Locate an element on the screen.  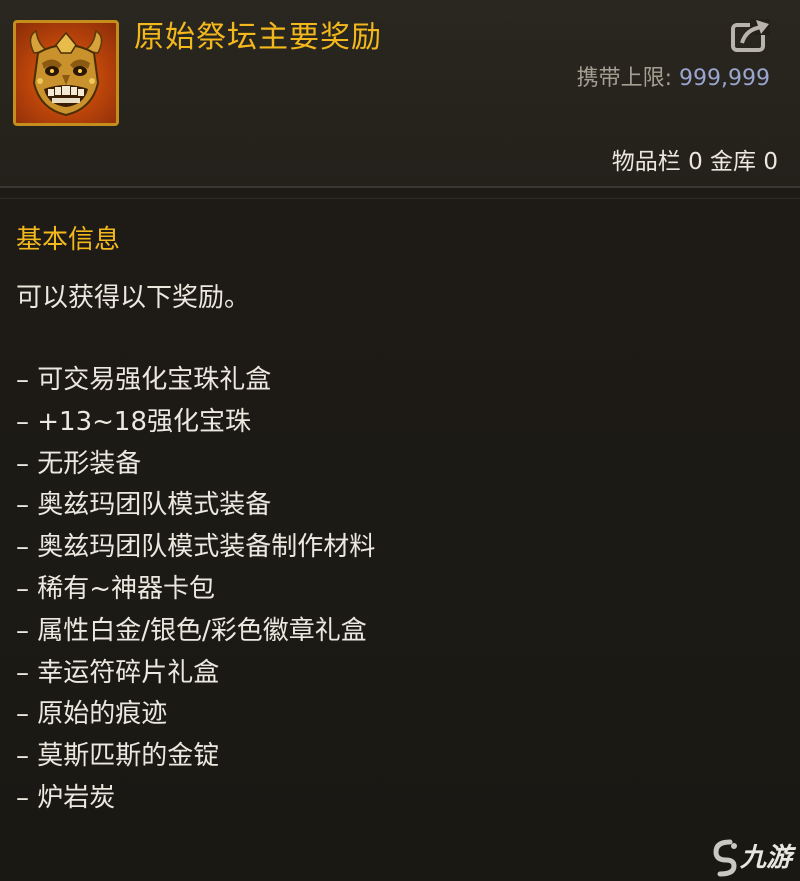
item-title: 原始祭坛主要奖励 is located at coordinates (258, 37).